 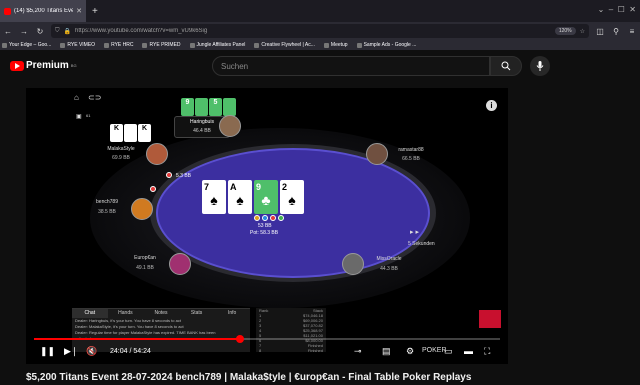 I want to click on region-code: BG, so click(x=73, y=65).